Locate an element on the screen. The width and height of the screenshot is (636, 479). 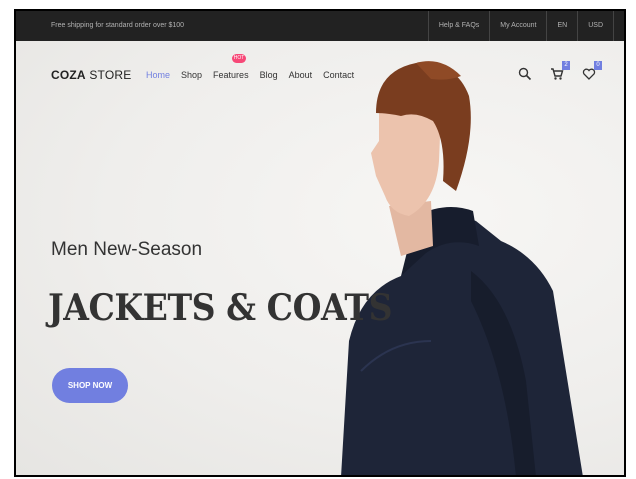
logo-rest: STORE is located at coordinates (108, 75).